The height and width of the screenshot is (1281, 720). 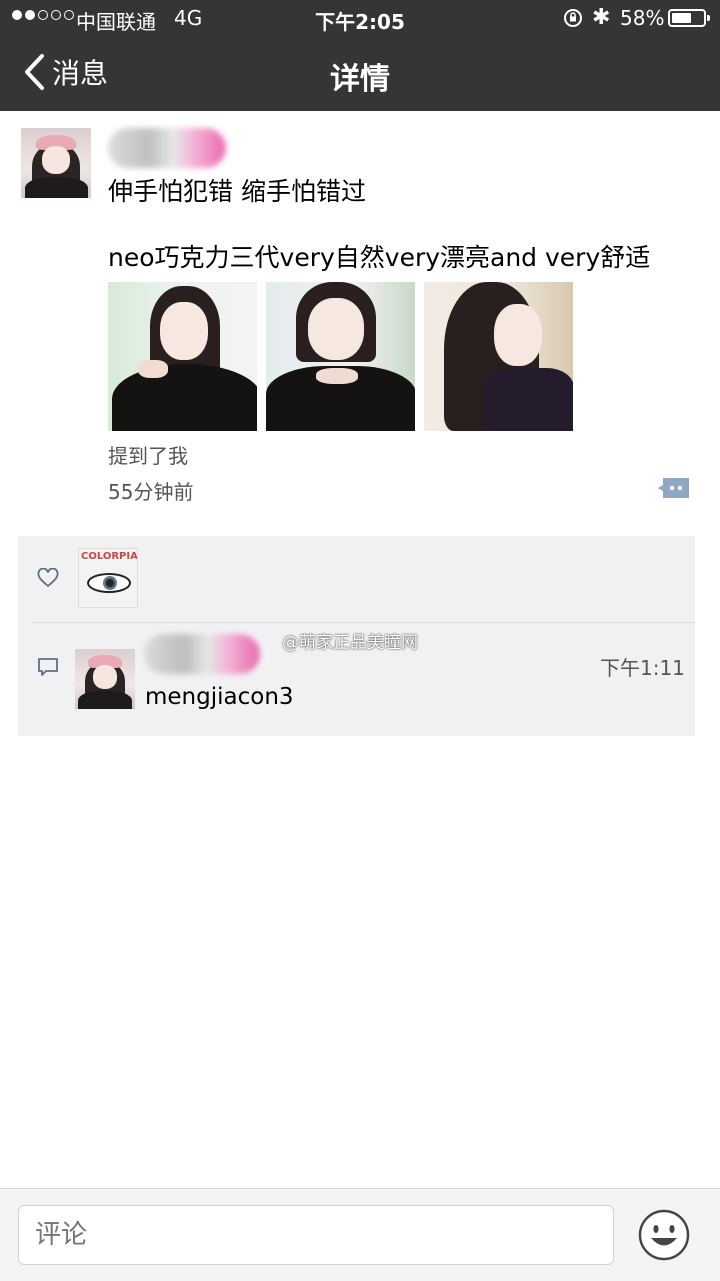 I want to click on commenter-name-obscured, so click(x=202, y=654).